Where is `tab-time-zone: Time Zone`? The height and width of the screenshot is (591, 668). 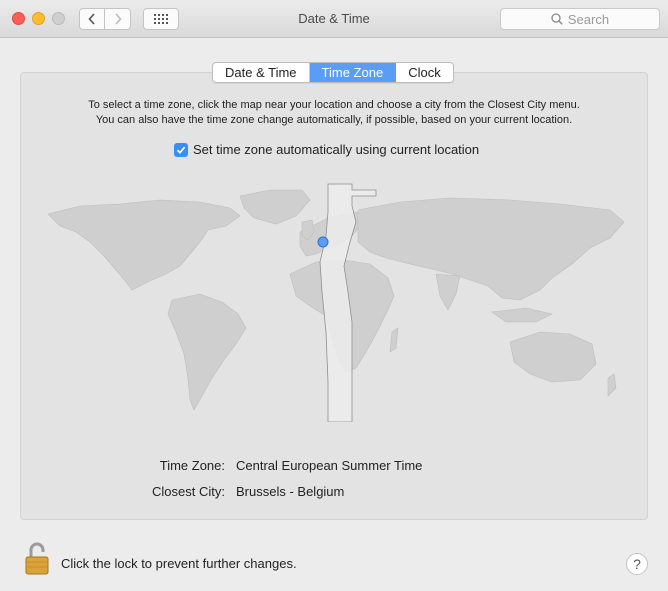
tab-time-zone: Time Zone is located at coordinates (353, 72).